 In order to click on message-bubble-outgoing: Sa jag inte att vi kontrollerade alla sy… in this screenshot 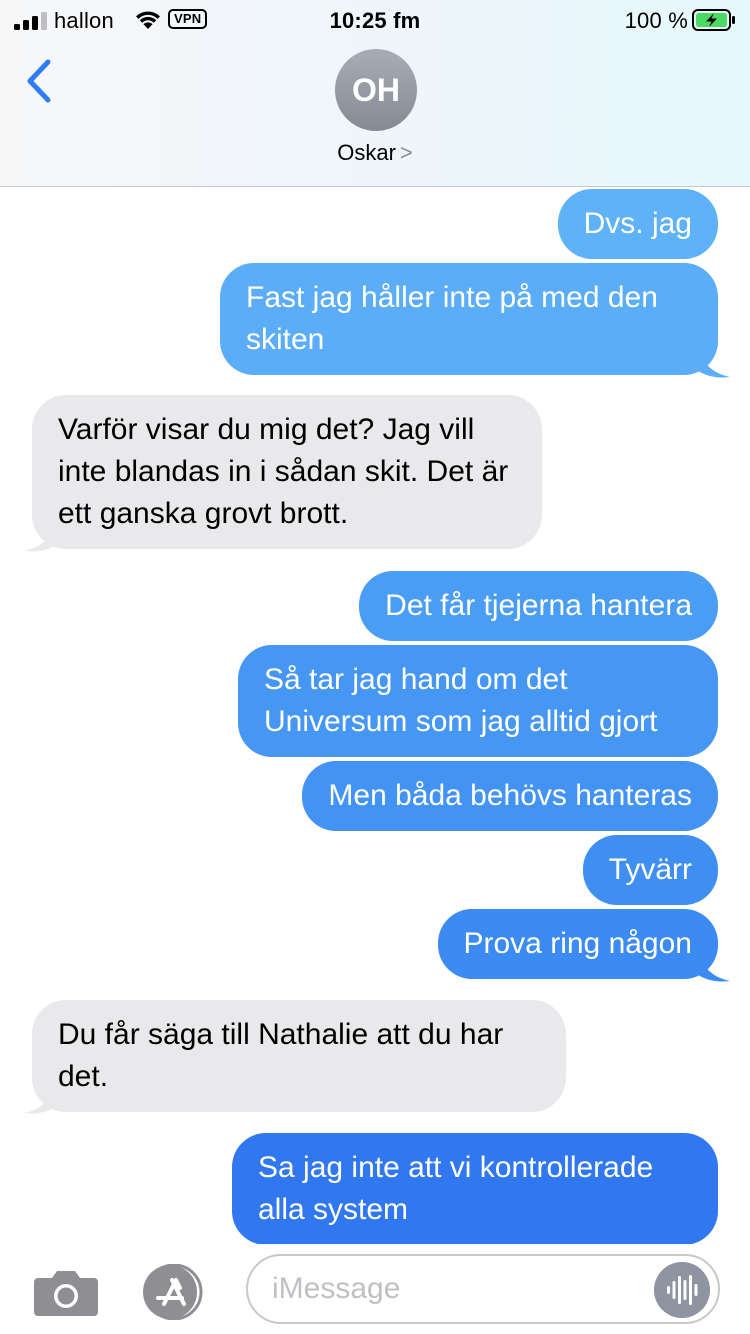, I will do `click(475, 1189)`.